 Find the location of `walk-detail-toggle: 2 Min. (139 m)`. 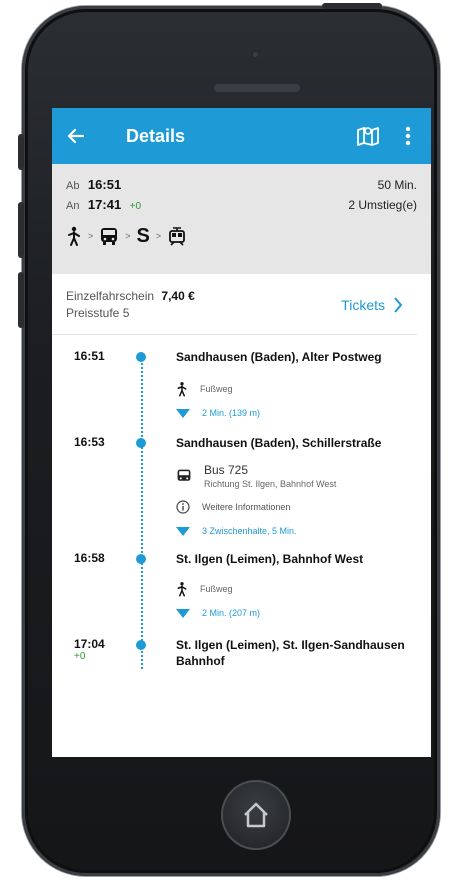

walk-detail-toggle: 2 Min. (139 m) is located at coordinates (303, 413).